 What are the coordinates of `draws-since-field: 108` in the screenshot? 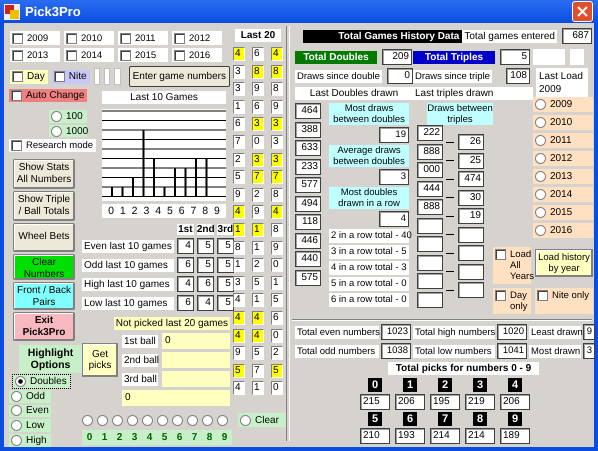 It's located at (518, 76).